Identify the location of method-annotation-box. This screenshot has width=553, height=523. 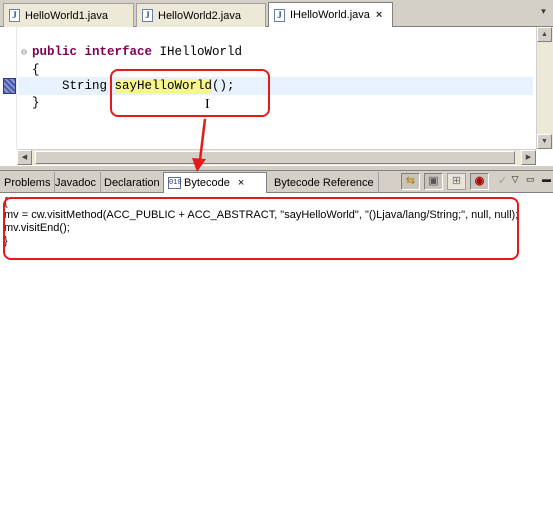
(190, 93).